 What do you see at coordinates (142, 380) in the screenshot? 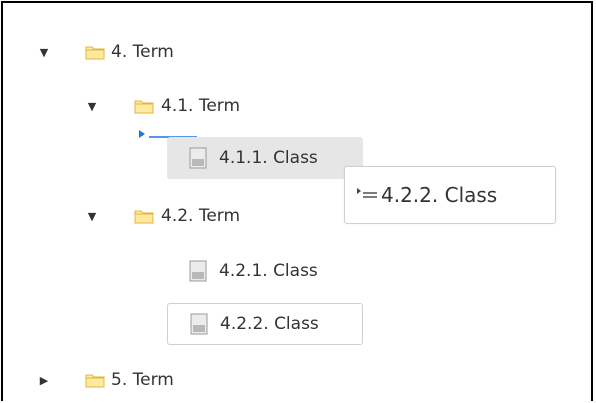
I see `tree-node-label: 5. Term` at bounding box center [142, 380].